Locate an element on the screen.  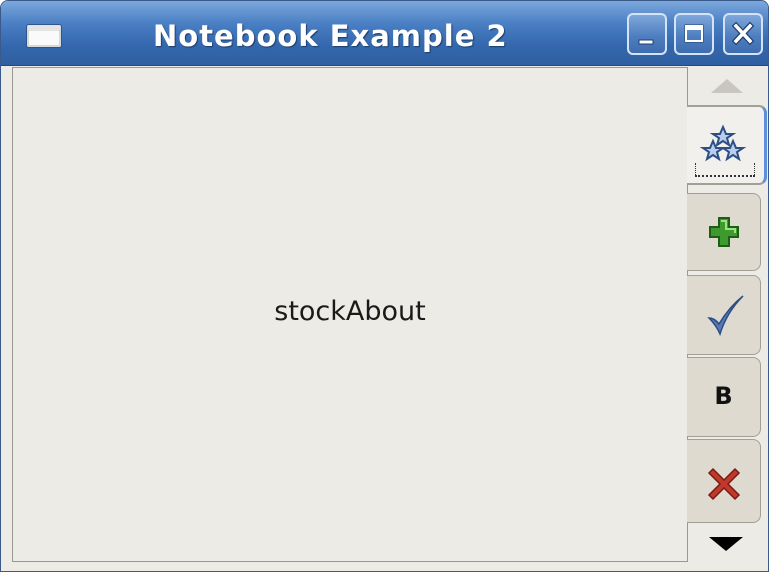
bold-icon: B is located at coordinates (723, 396).